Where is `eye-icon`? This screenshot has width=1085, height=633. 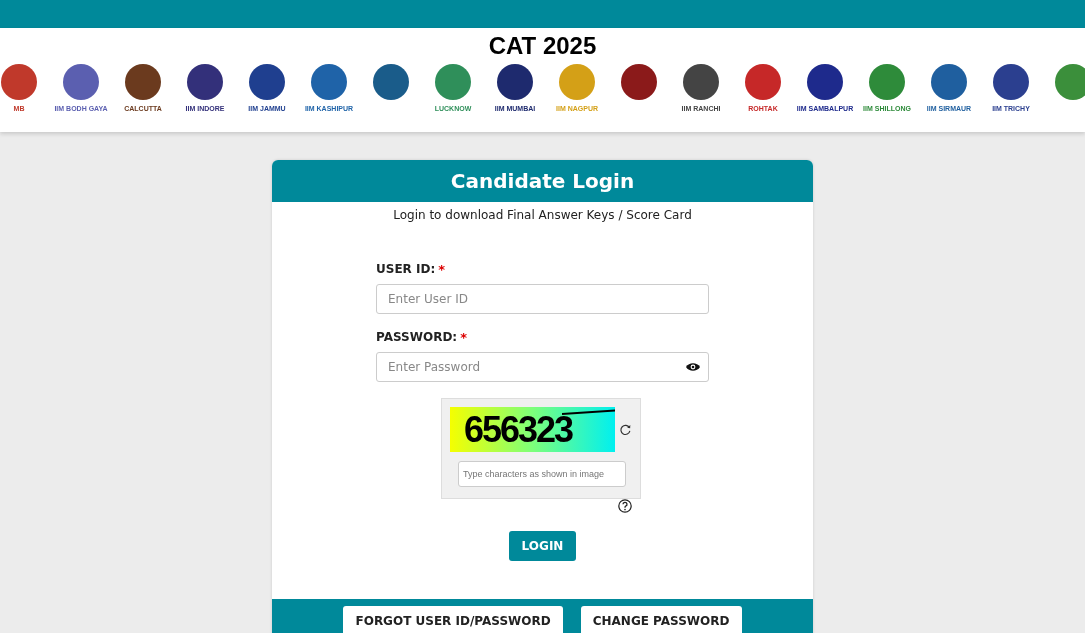
eye-icon is located at coordinates (693, 367).